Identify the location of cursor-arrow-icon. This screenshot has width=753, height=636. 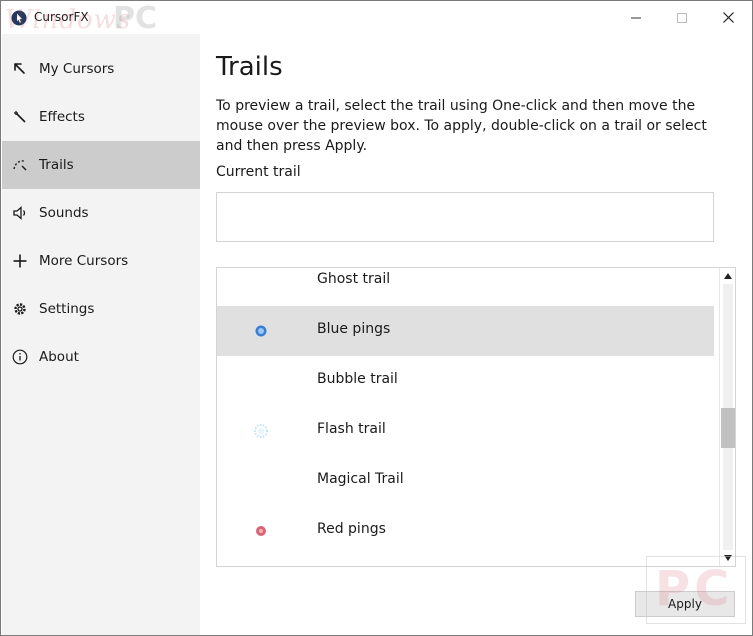
(20, 69).